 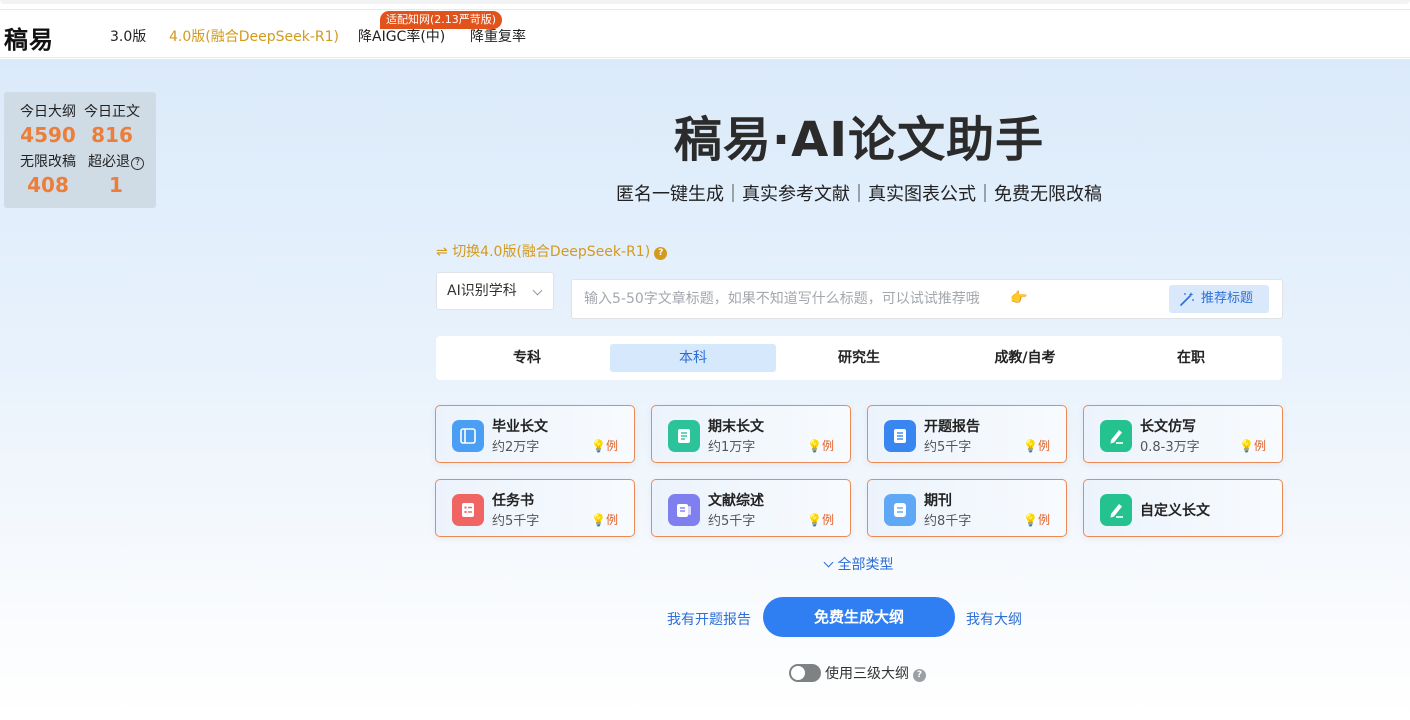 I want to click on card-name: 毕业长文, so click(x=520, y=427).